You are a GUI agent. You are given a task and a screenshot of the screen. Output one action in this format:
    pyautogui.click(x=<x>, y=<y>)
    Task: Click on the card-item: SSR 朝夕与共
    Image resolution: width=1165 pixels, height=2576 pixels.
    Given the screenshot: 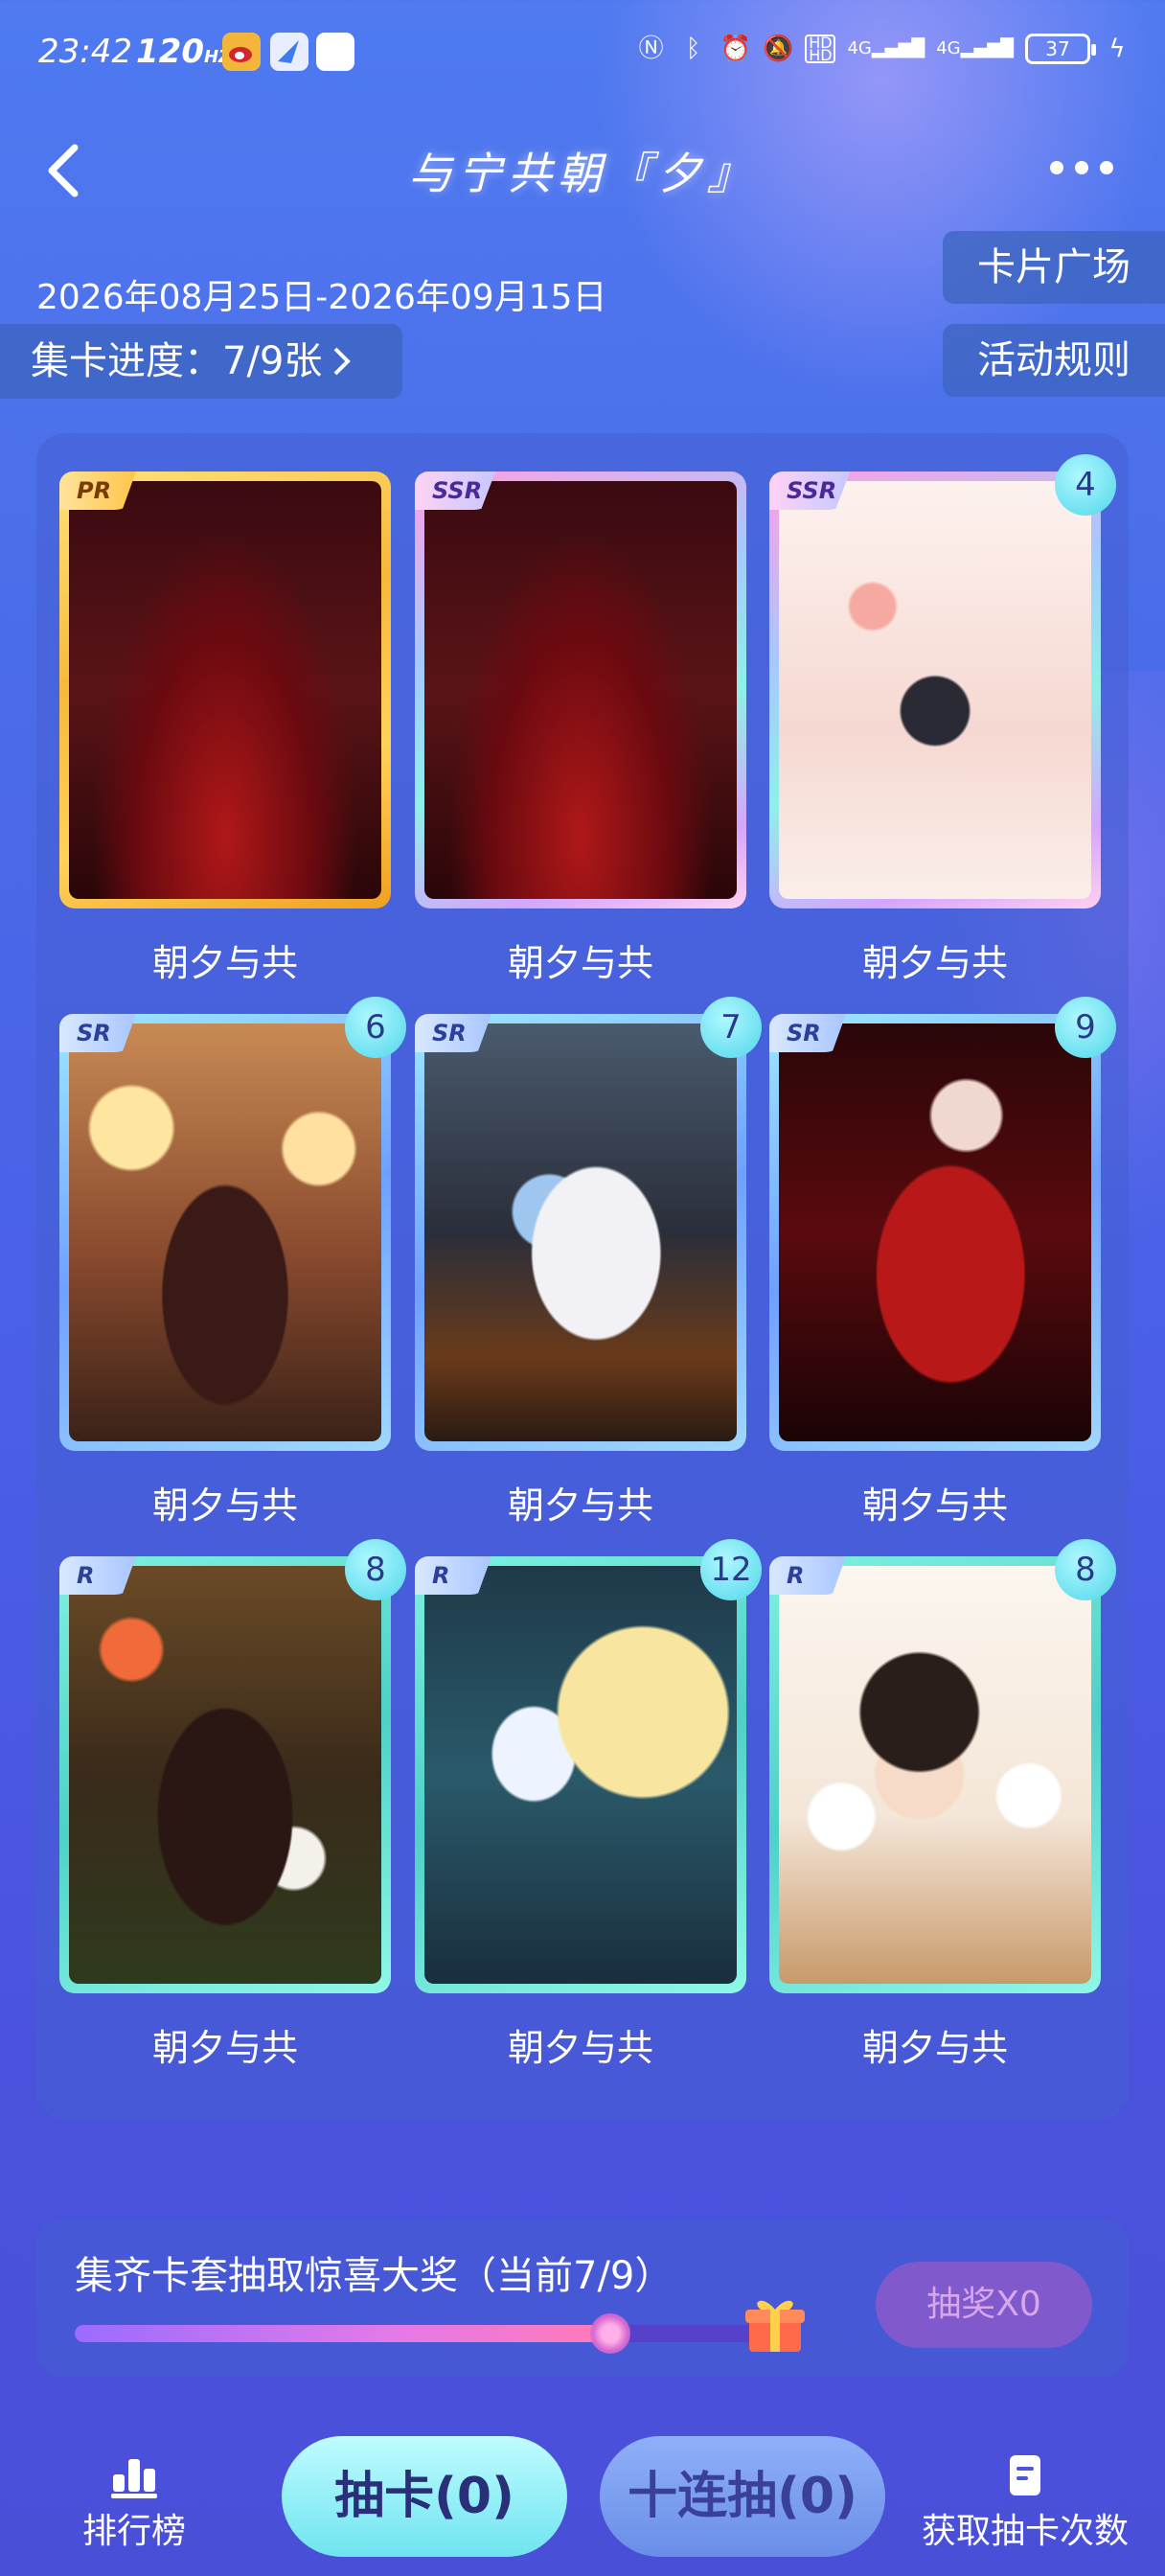 What is the action you would take?
    pyautogui.click(x=581, y=730)
    